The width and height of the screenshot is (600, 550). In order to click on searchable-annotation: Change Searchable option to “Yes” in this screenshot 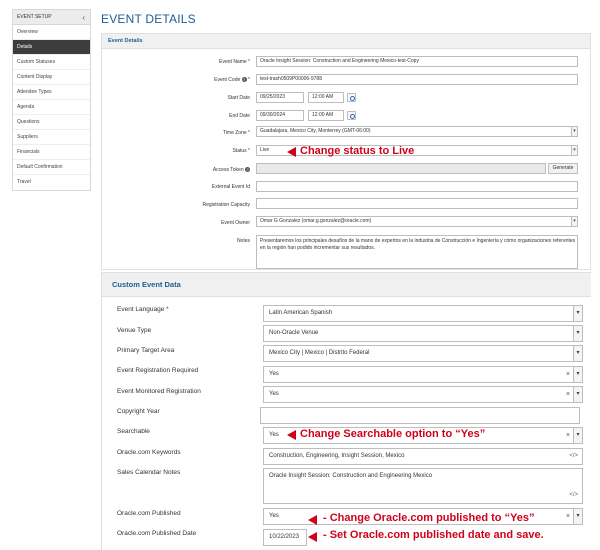, I will do `click(393, 434)`.